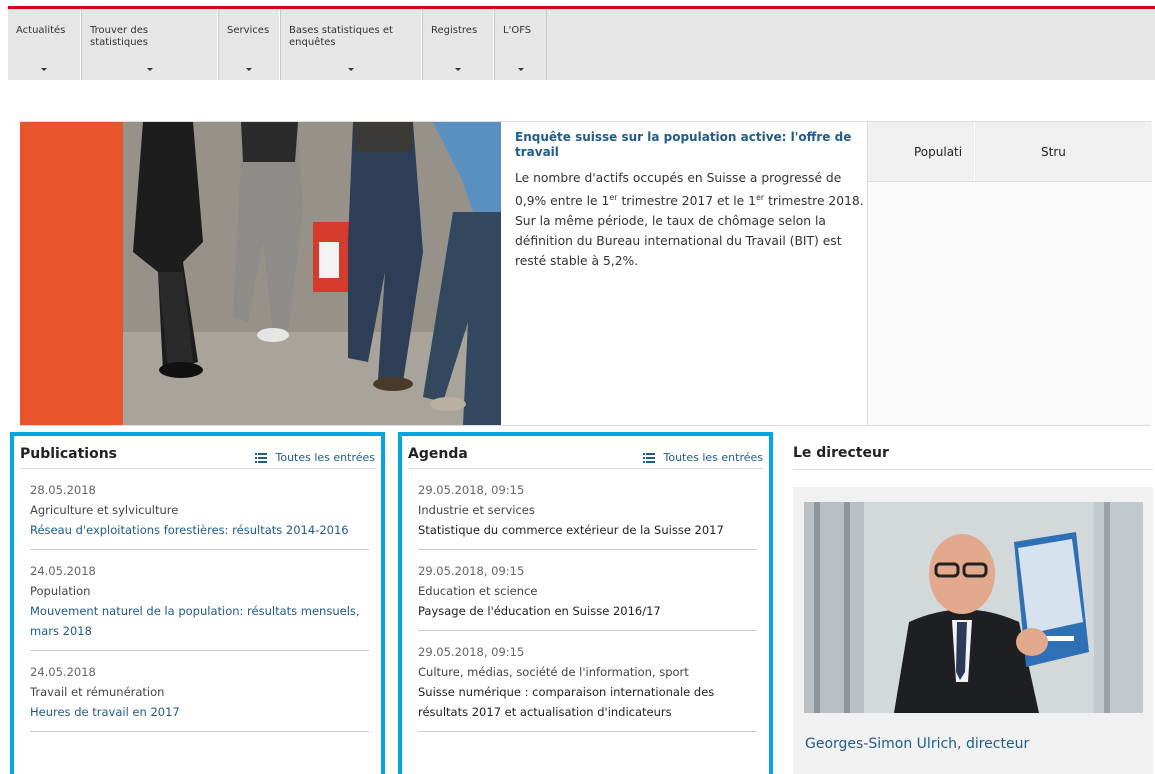  Describe the element at coordinates (1053, 152) in the screenshot. I see `tab-structure: Stru` at that location.